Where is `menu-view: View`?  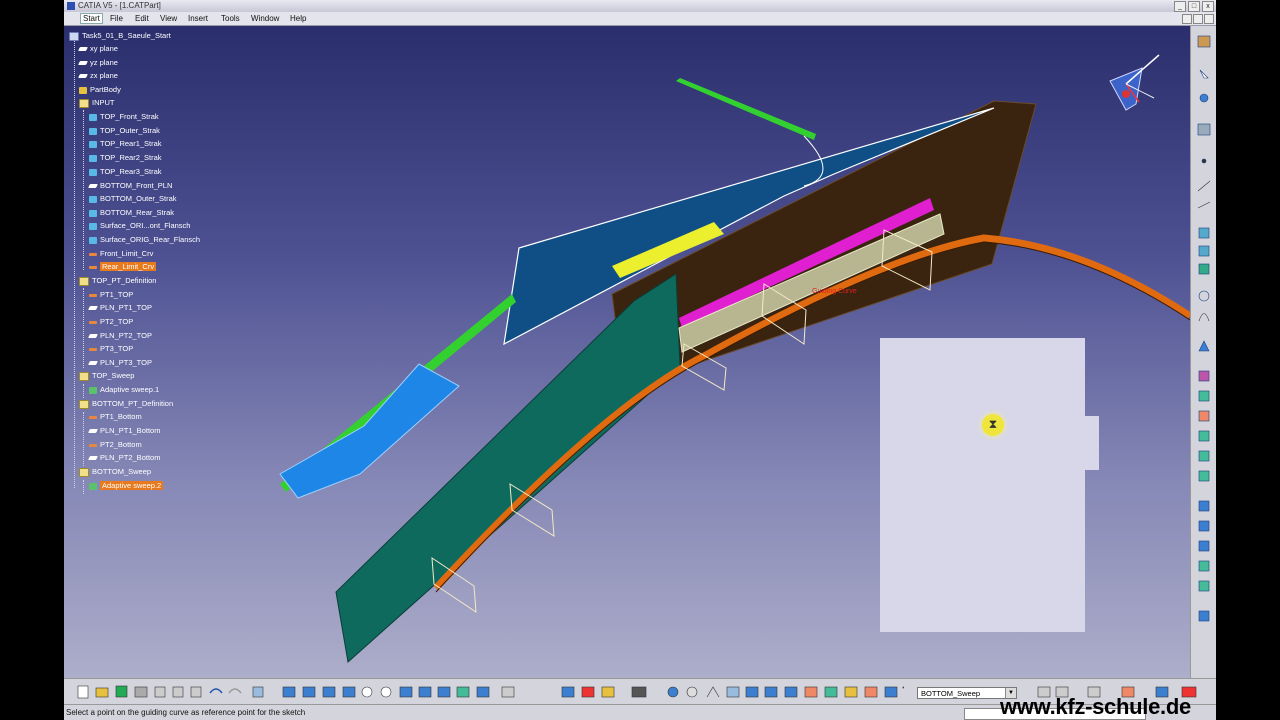
menu-view: View is located at coordinates (168, 18).